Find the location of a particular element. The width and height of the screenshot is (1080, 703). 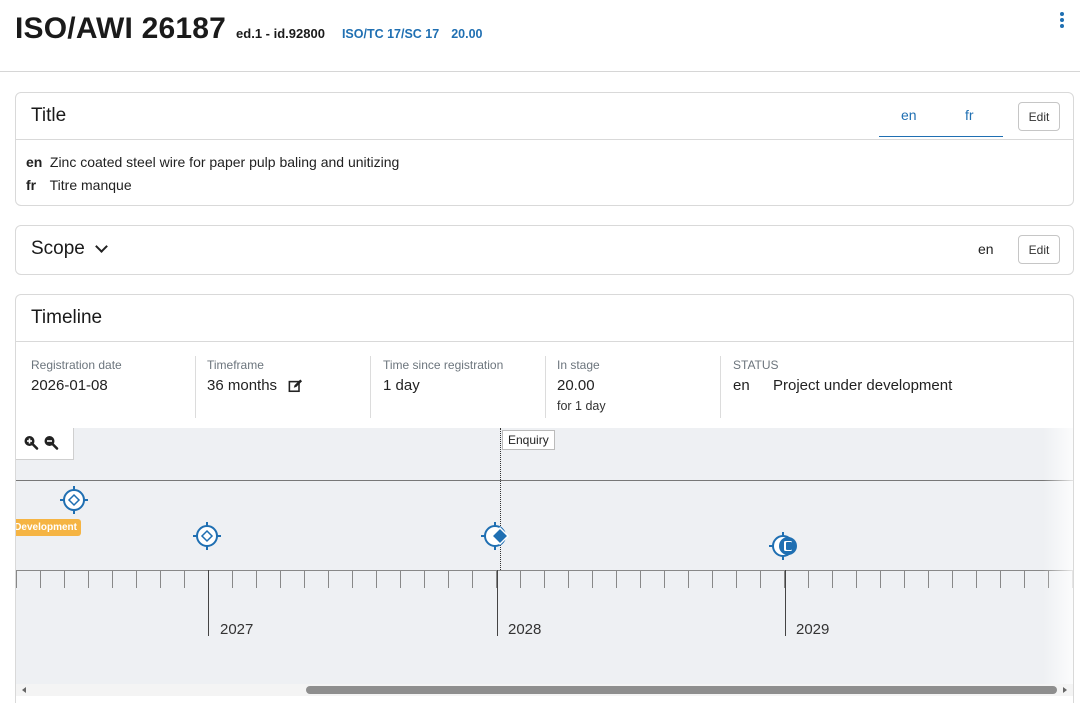

horizontal-scrollbar is located at coordinates (544, 690).